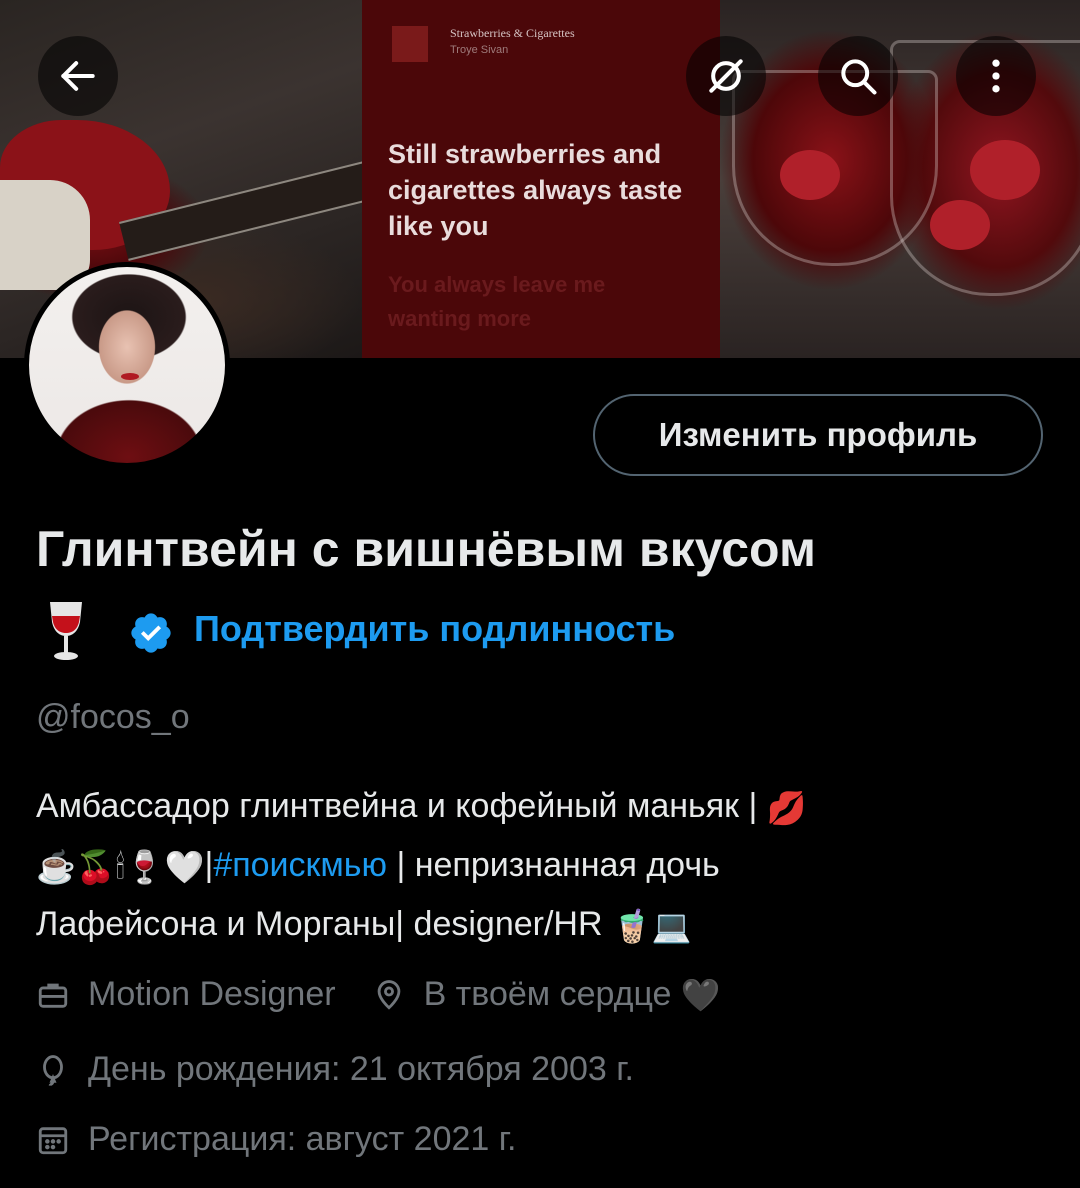 The width and height of the screenshot is (1080, 1188). Describe the element at coordinates (700, 994) in the screenshot. I see `black-heart-emoji: 🖤` at that location.